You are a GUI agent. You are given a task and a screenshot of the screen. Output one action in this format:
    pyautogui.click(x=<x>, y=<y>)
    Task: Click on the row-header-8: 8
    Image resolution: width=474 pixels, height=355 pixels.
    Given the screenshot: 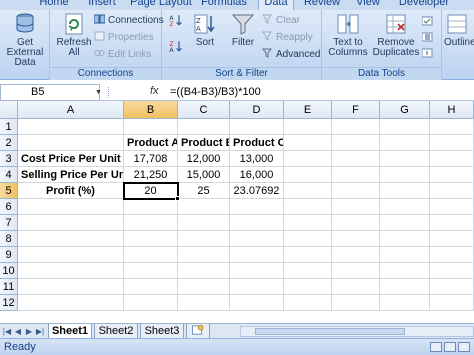 What is the action you would take?
    pyautogui.click(x=9, y=239)
    